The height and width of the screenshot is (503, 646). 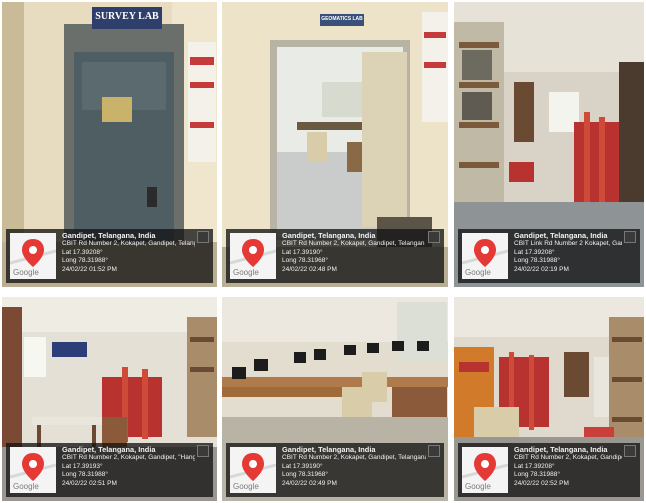 I want to click on timestamp: 24/02/22 02:49 PM, so click(x=309, y=483).